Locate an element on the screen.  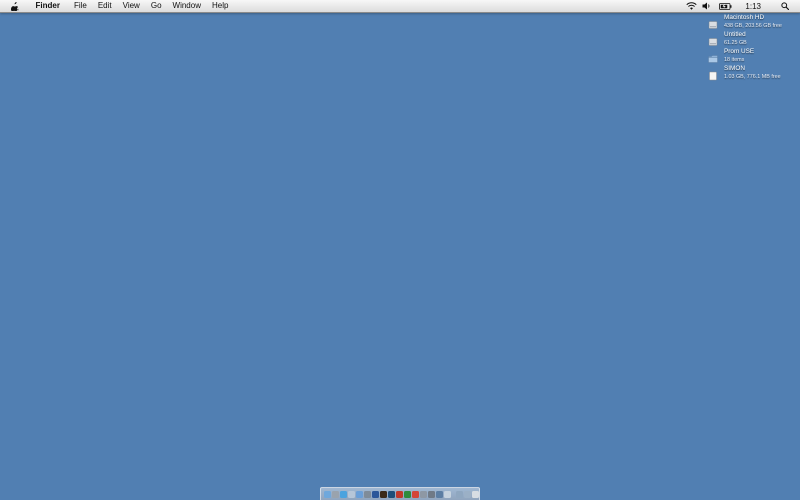
photoshop-icon is located at coordinates (391, 494).